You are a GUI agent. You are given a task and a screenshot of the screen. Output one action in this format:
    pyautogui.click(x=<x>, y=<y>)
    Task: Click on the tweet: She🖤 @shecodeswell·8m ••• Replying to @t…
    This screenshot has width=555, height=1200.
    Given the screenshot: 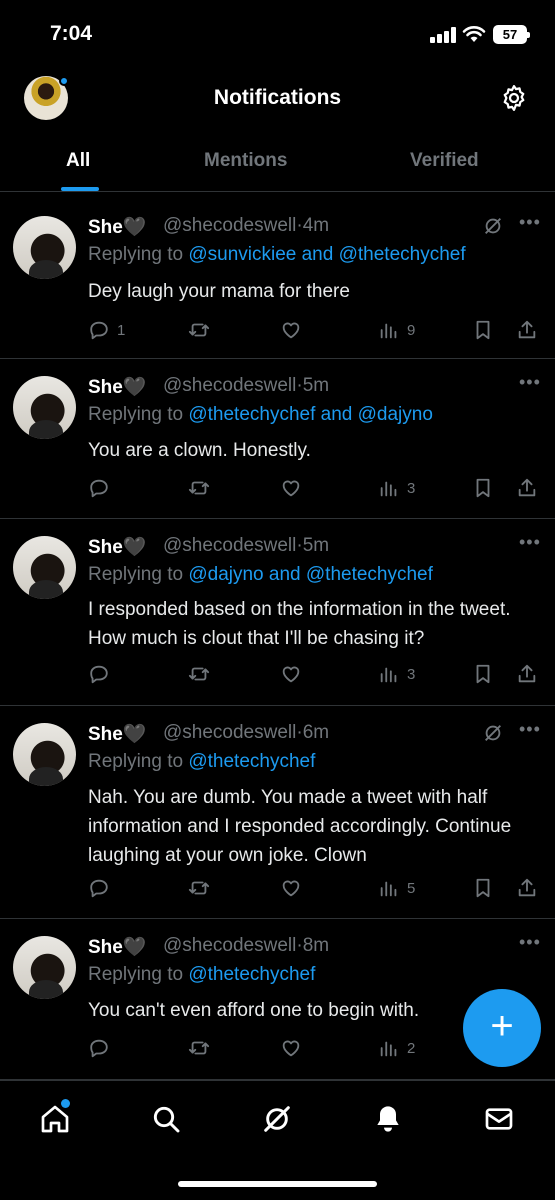 What is the action you would take?
    pyautogui.click(x=277, y=999)
    